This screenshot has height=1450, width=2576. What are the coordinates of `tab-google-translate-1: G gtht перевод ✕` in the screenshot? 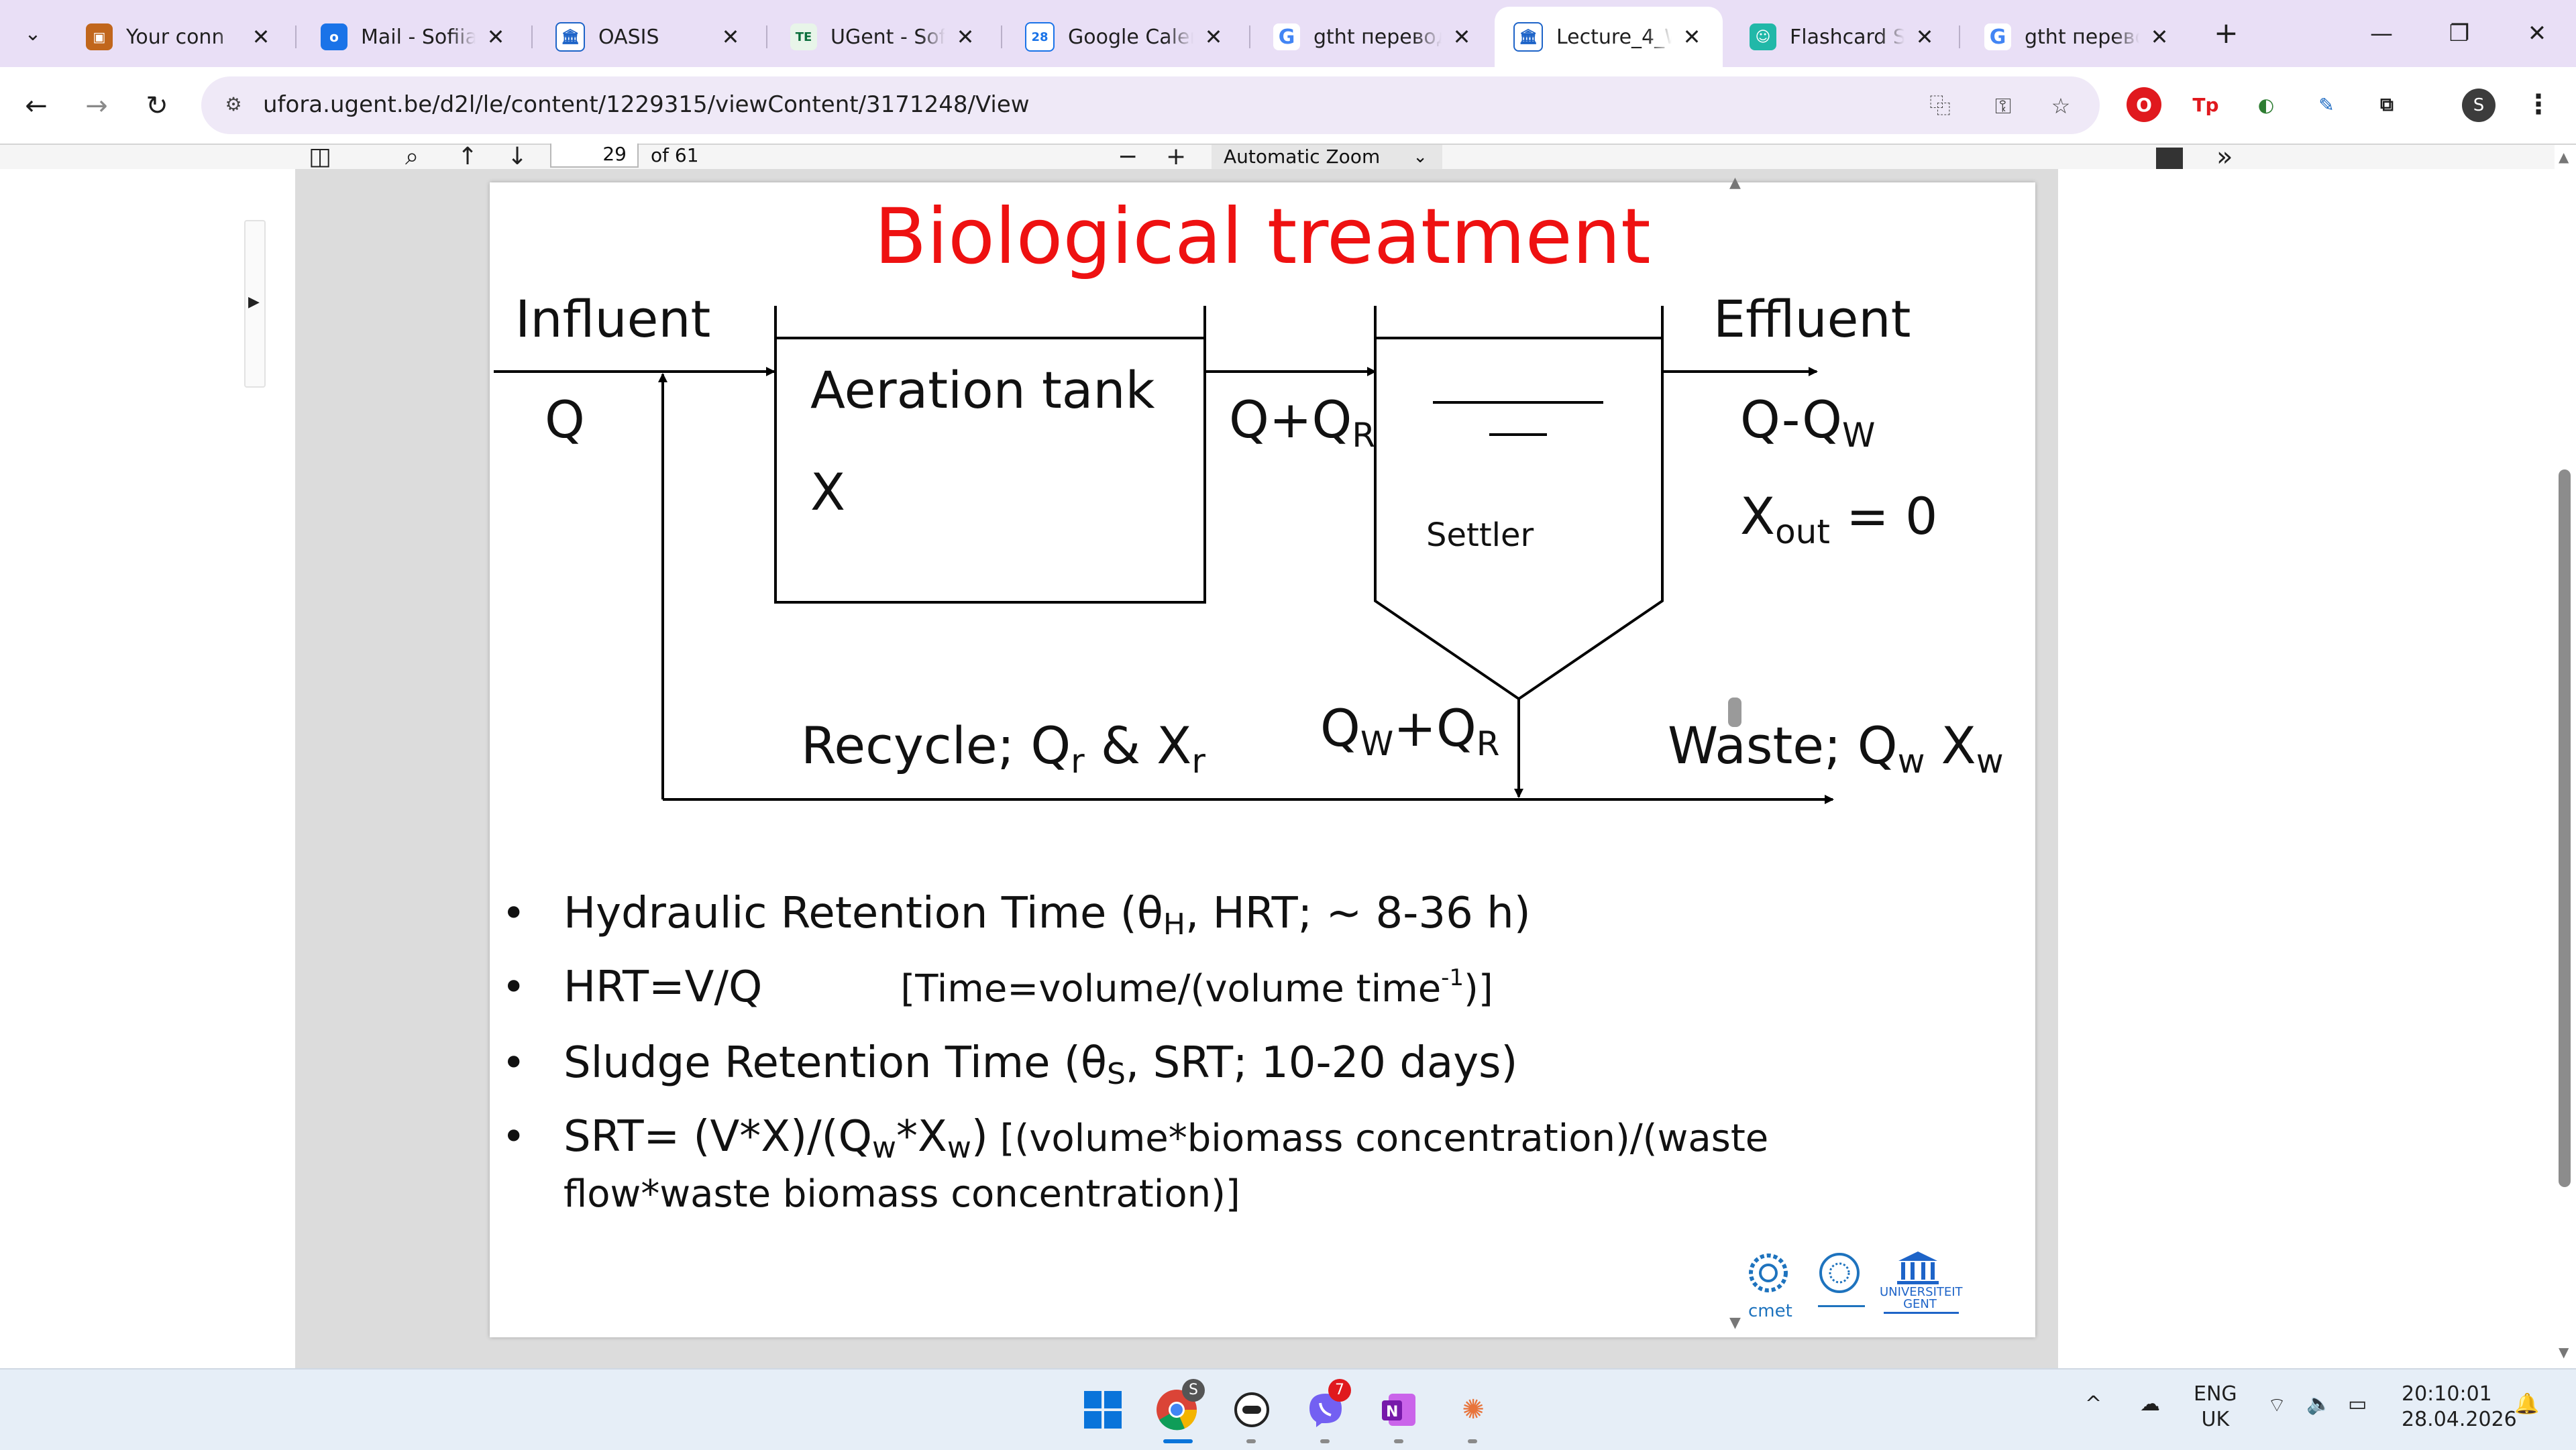 It's located at (1373, 37).